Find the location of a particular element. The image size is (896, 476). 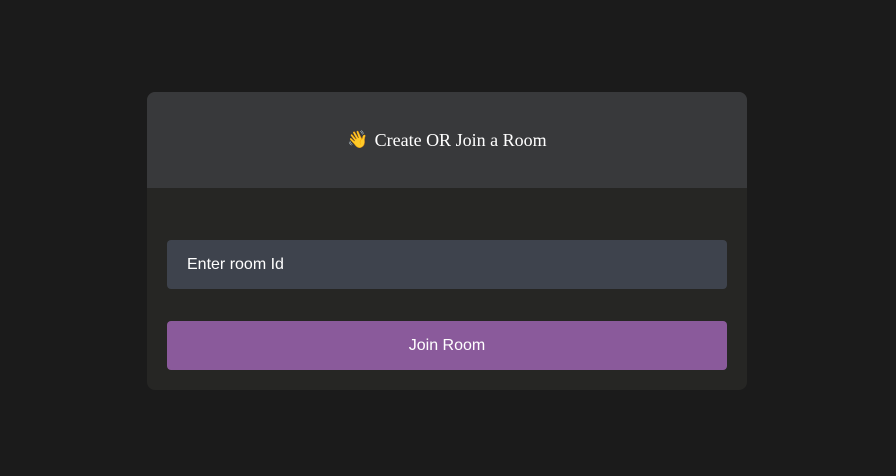

room-id-input is located at coordinates (447, 264).